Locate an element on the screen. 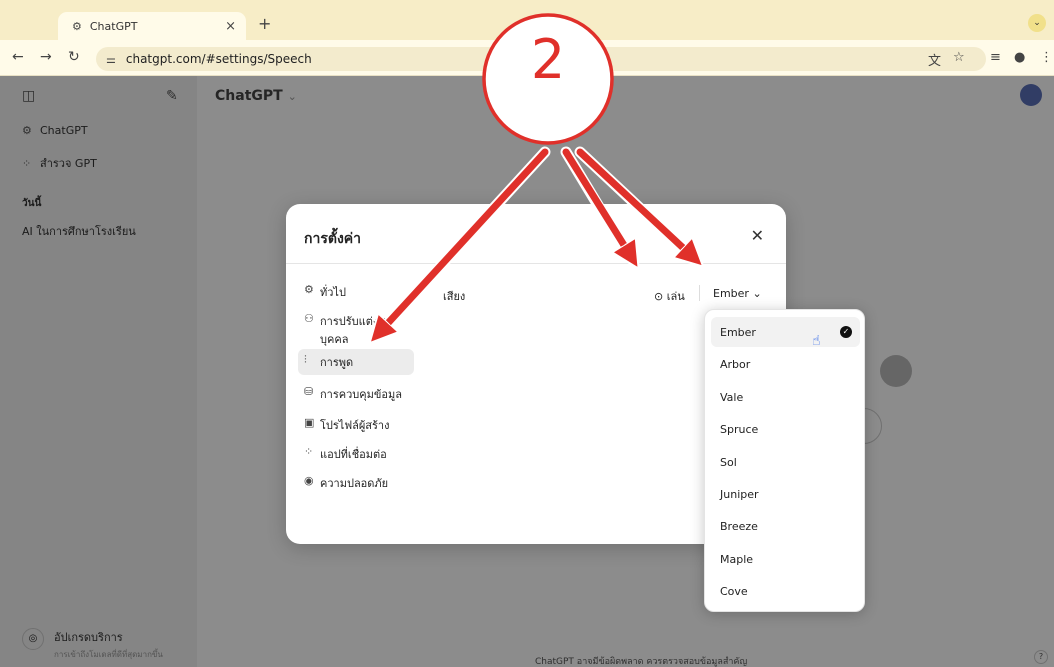  settings-tab-label: การปรับแต่งเอง บุคคล is located at coordinates (357, 330).